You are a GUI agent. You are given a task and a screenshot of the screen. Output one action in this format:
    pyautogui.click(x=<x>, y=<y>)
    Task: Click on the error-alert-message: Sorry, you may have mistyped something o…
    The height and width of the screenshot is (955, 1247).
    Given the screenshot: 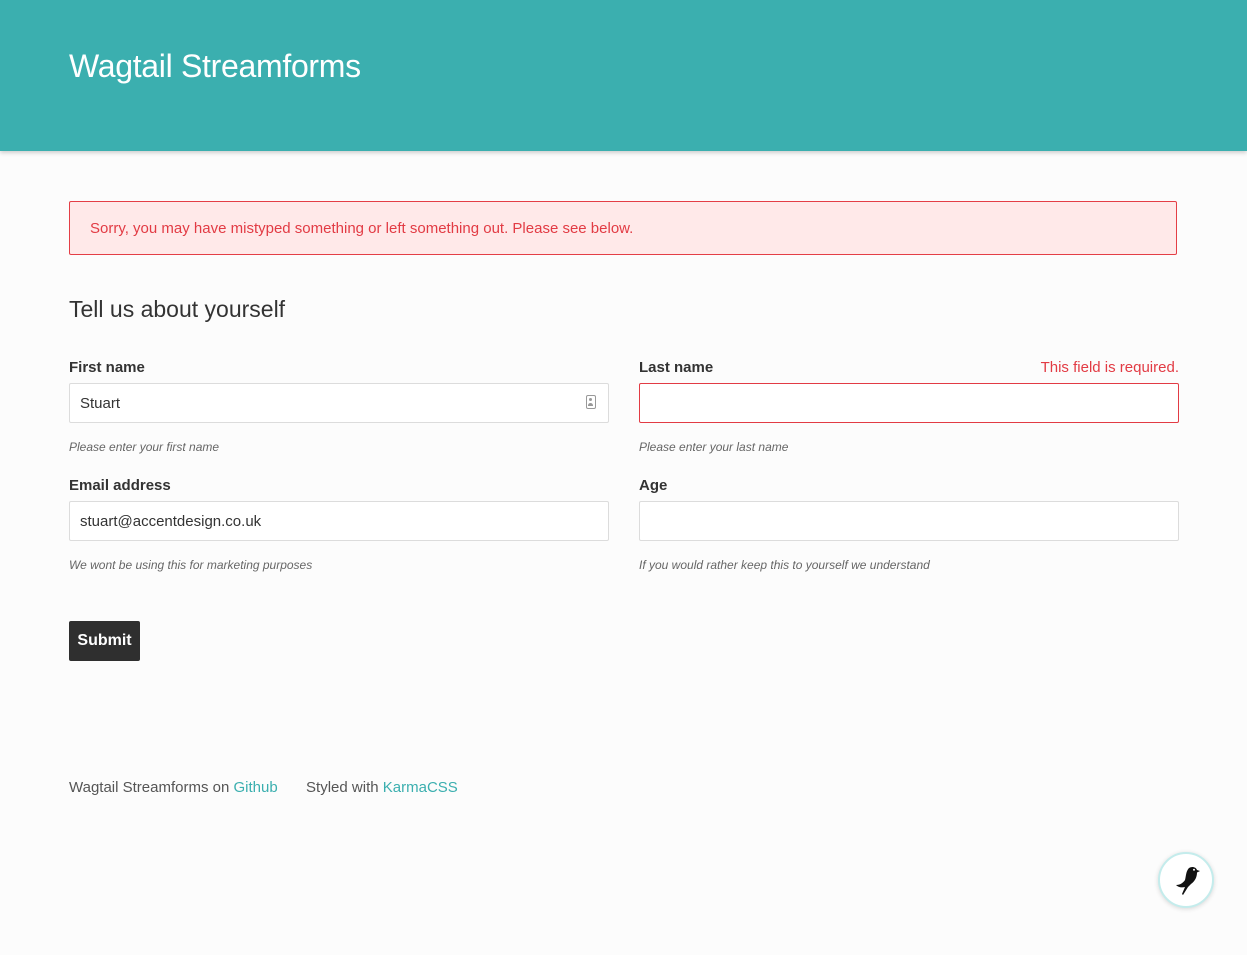 What is the action you would take?
    pyautogui.click(x=362, y=228)
    